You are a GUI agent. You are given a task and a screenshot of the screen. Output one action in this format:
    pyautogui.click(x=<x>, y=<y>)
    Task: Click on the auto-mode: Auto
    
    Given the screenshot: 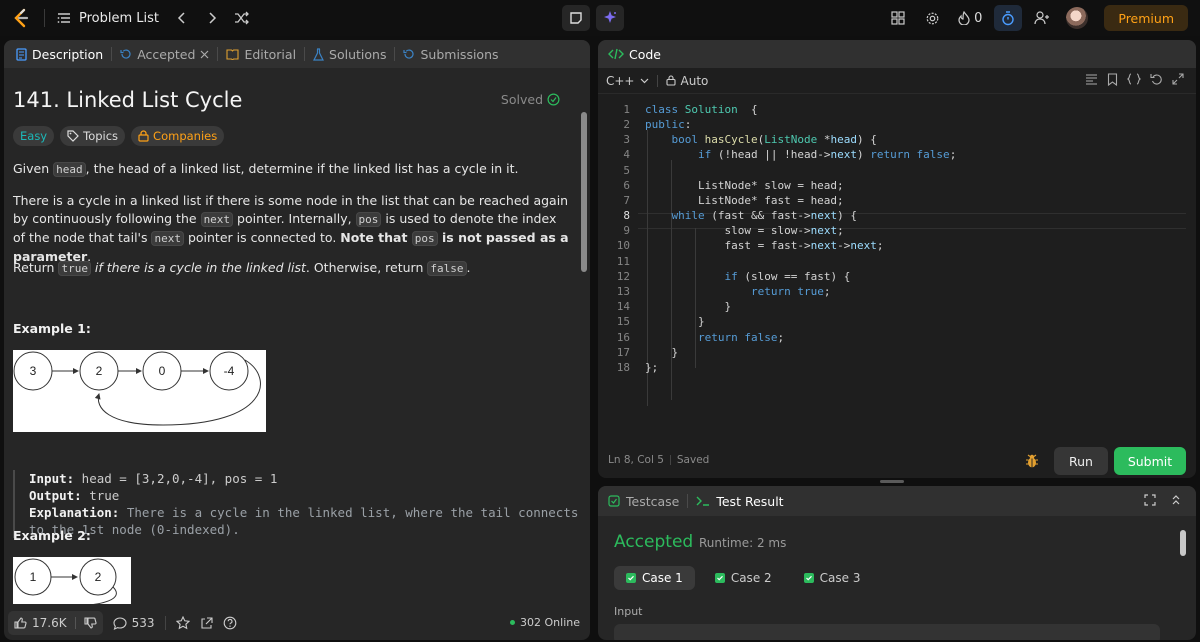 What is the action you would take?
    pyautogui.click(x=686, y=81)
    